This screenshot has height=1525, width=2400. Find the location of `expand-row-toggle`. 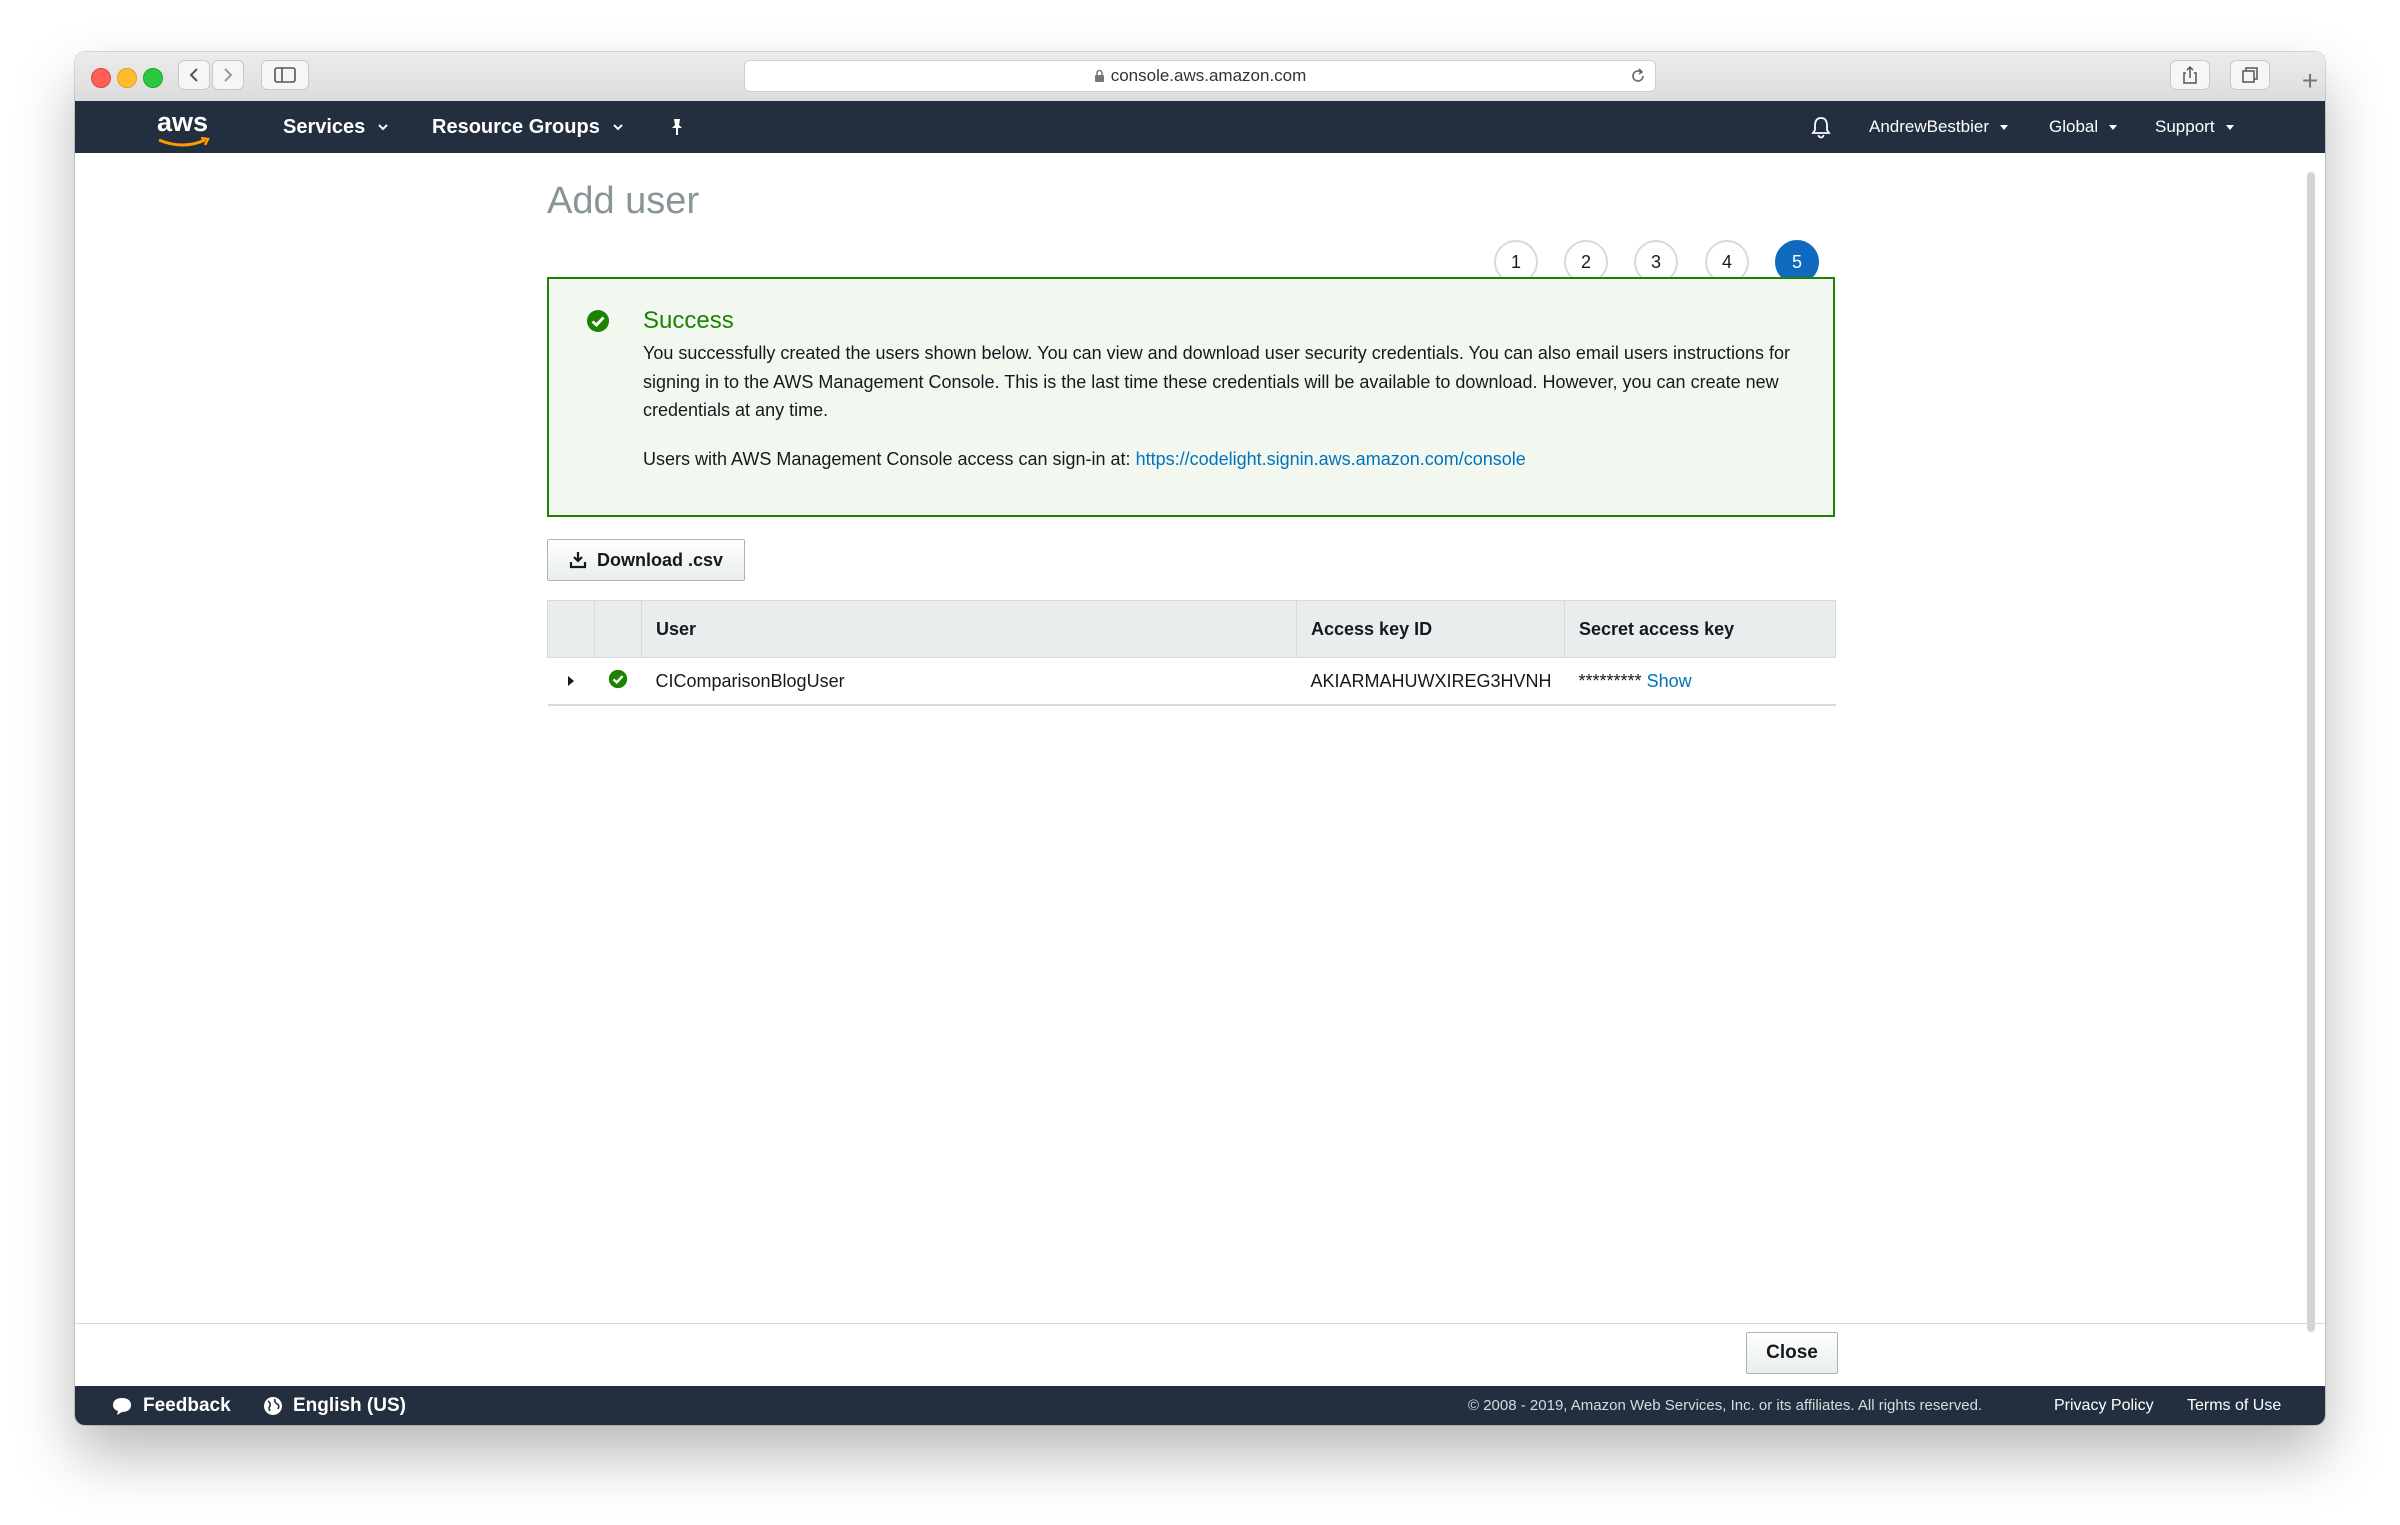

expand-row-toggle is located at coordinates (571, 681).